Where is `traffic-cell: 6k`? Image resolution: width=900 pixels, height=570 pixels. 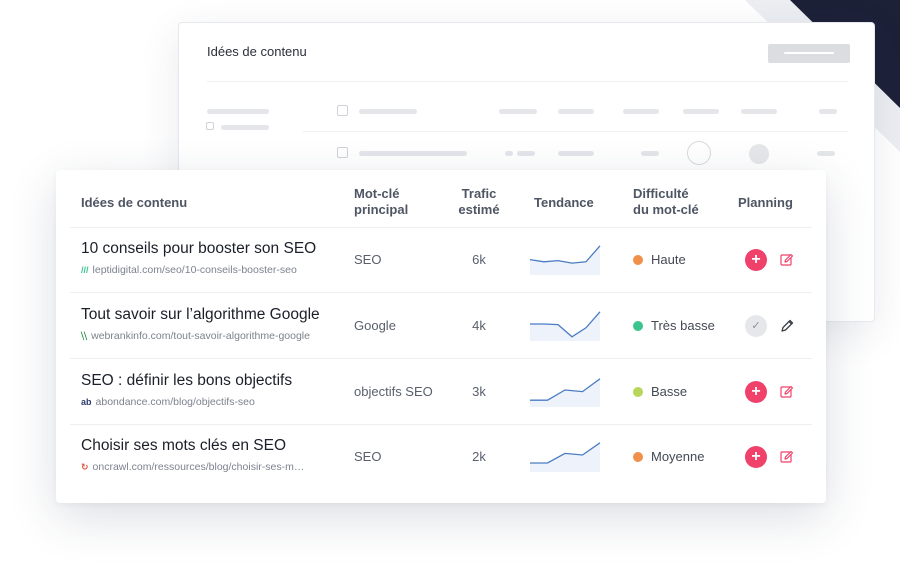 traffic-cell: 6k is located at coordinates (479, 259).